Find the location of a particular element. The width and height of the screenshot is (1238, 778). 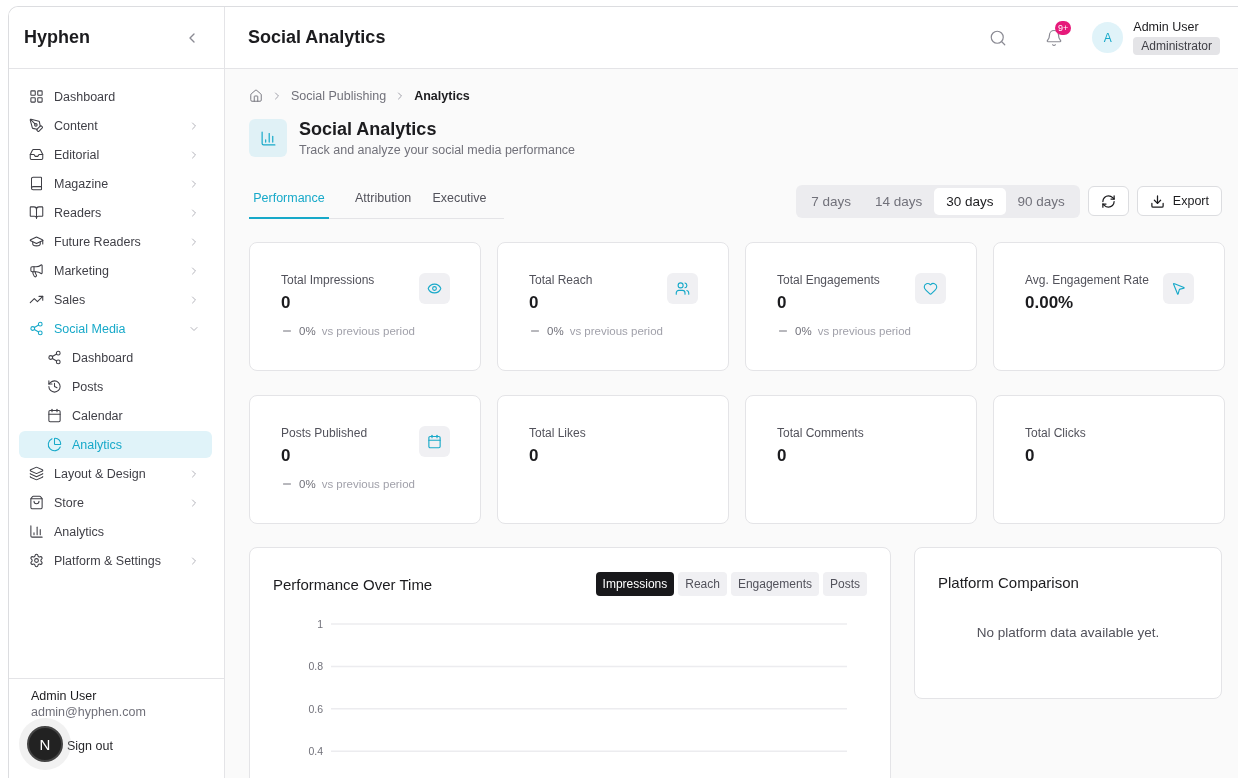

eye-icon is located at coordinates (434, 288).